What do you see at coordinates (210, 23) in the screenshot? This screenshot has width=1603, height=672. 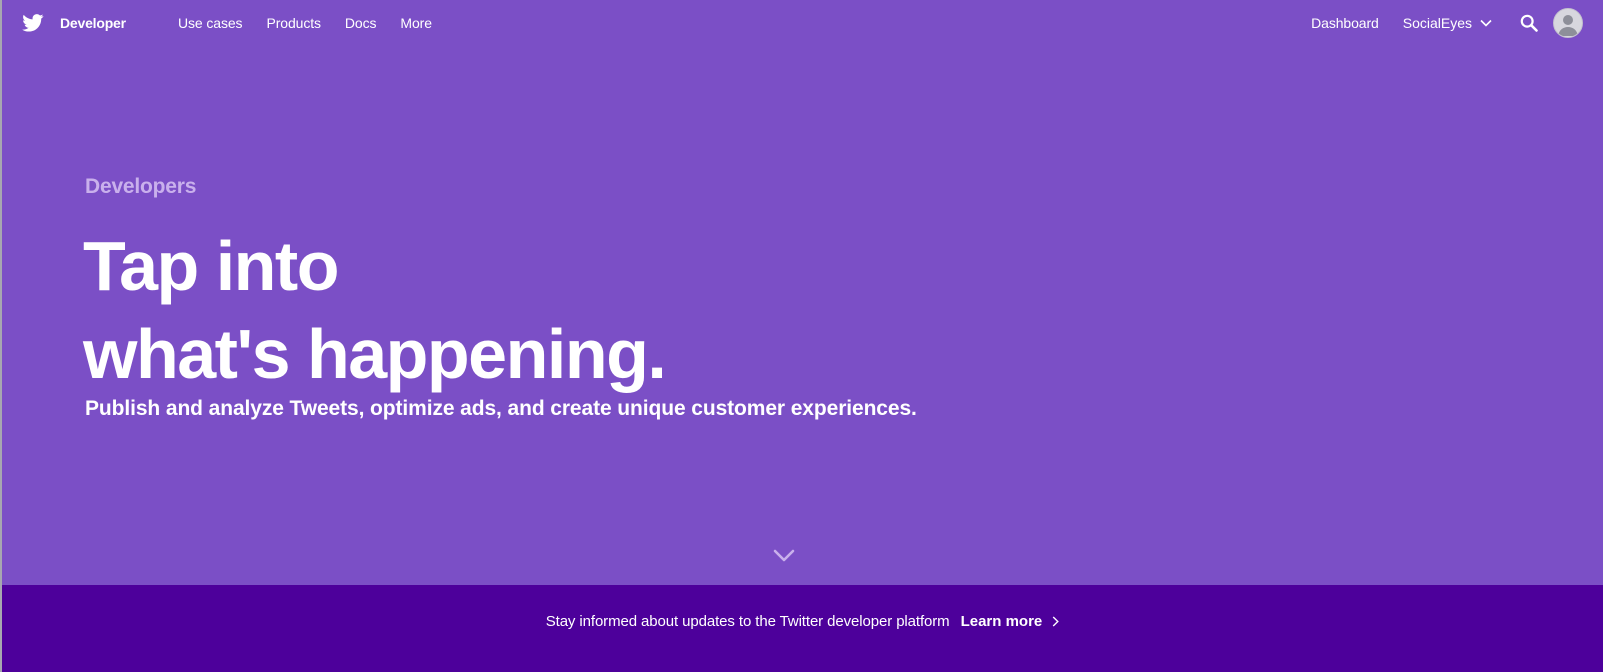 I see `nav-link-use-cases: Use cases` at bounding box center [210, 23].